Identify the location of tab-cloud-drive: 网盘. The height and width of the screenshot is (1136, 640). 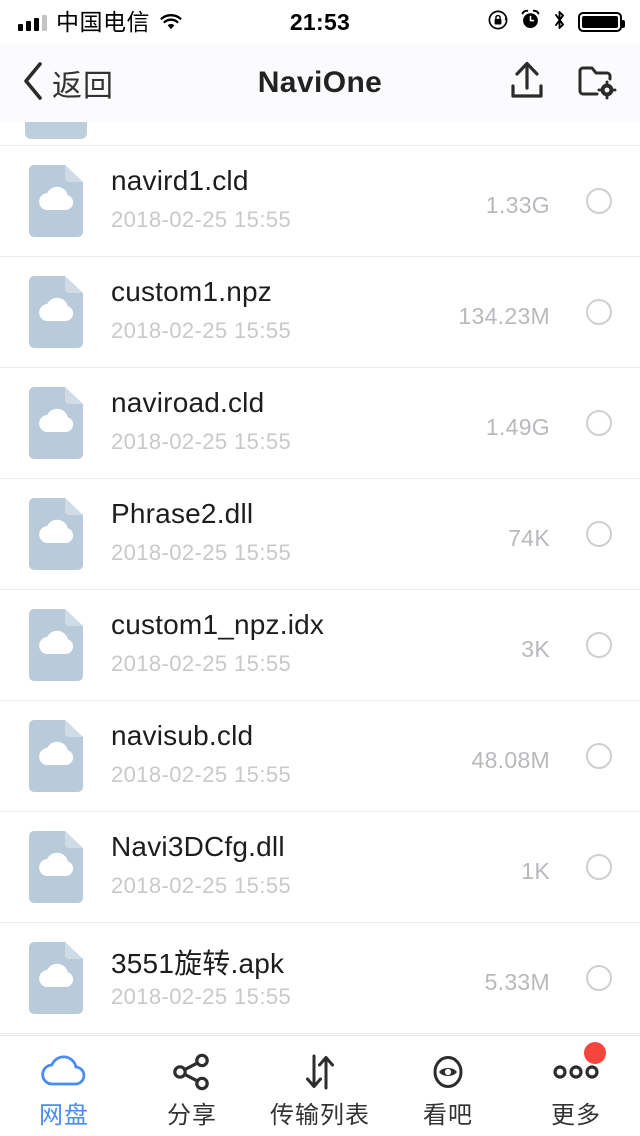
(64, 1086).